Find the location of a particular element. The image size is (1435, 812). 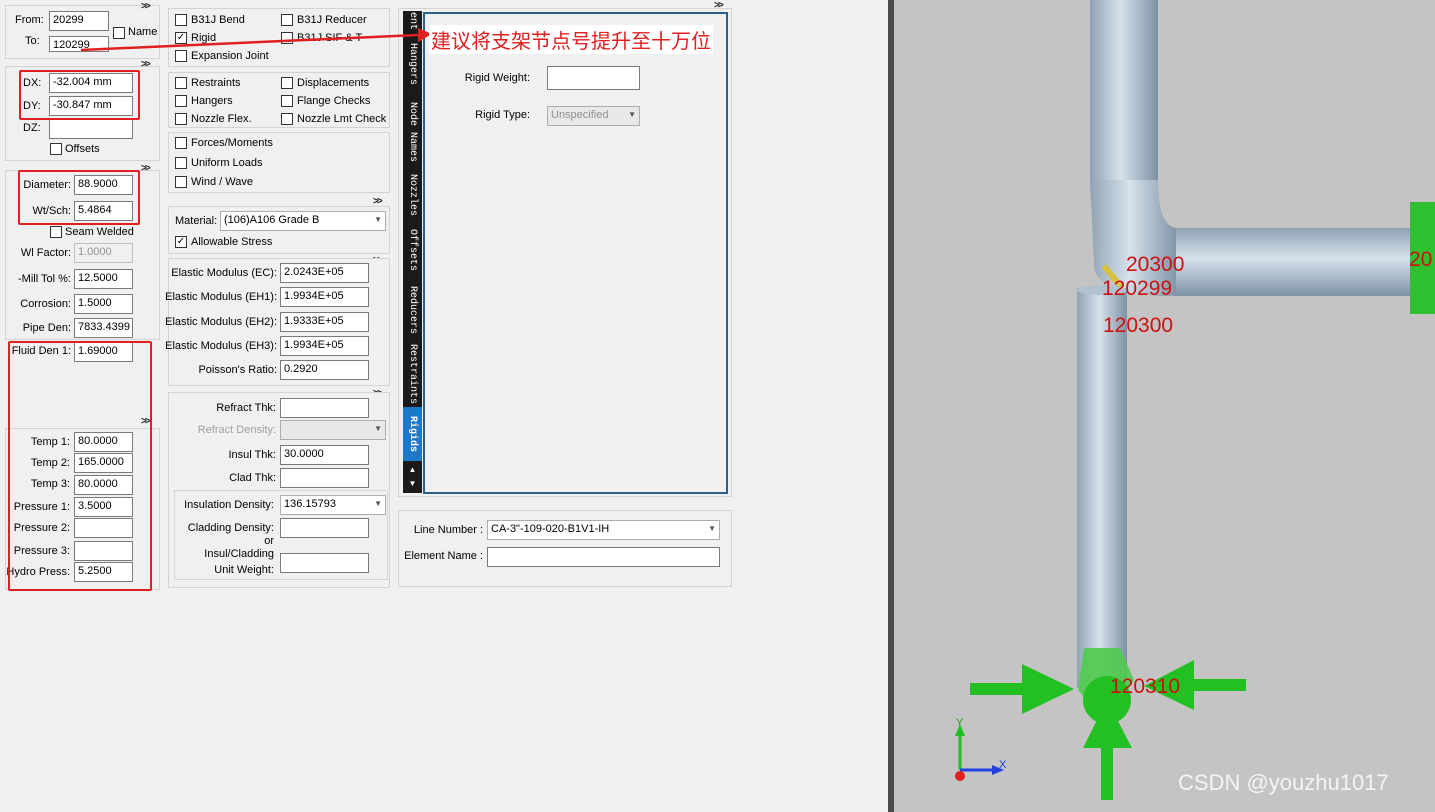

seam-welded-label: Seam Welded is located at coordinates (99, 232).